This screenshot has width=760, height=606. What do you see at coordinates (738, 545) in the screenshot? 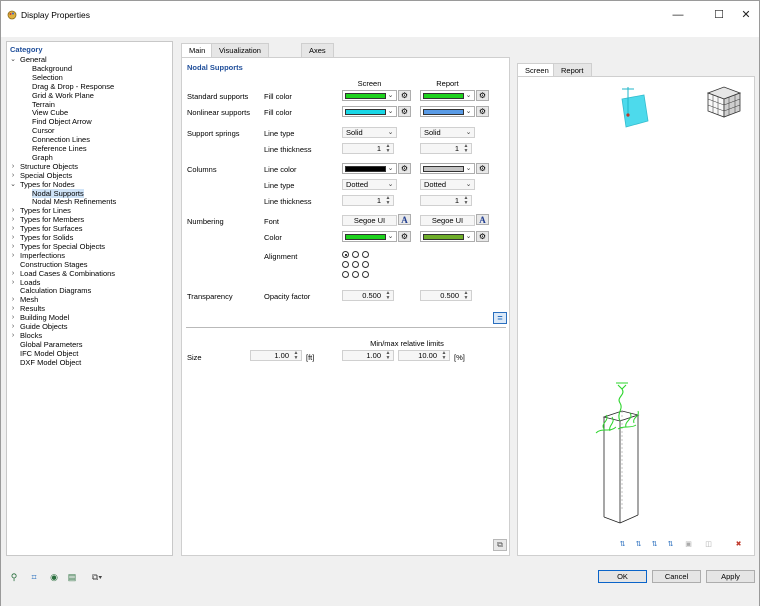
I see `reset-view-icon: ✖` at bounding box center [738, 545].